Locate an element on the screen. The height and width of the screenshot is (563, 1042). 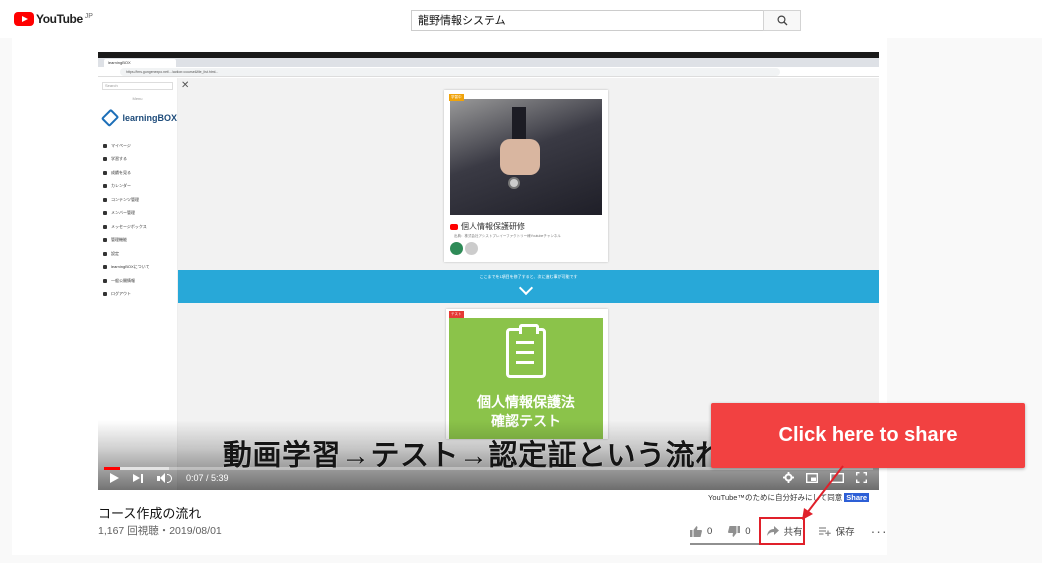
fullscreen-icon is located at coordinates (861, 477).